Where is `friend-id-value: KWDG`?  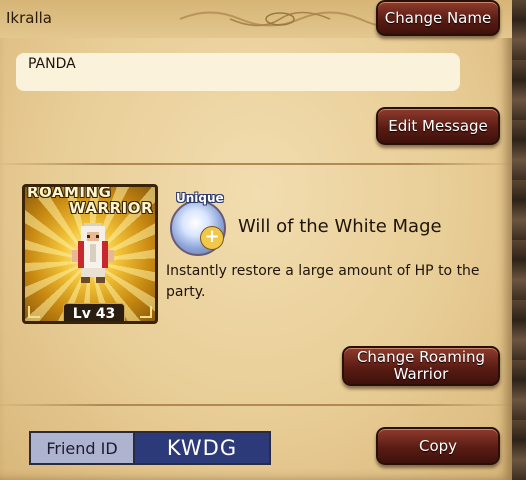 friend-id-value: KWDG is located at coordinates (202, 448).